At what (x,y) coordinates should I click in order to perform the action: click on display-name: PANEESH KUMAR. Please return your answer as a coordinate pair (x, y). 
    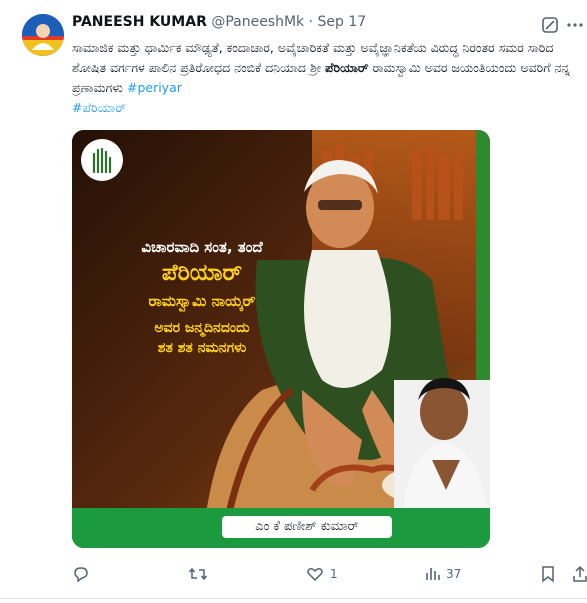
    Looking at the image, I should click on (139, 22).